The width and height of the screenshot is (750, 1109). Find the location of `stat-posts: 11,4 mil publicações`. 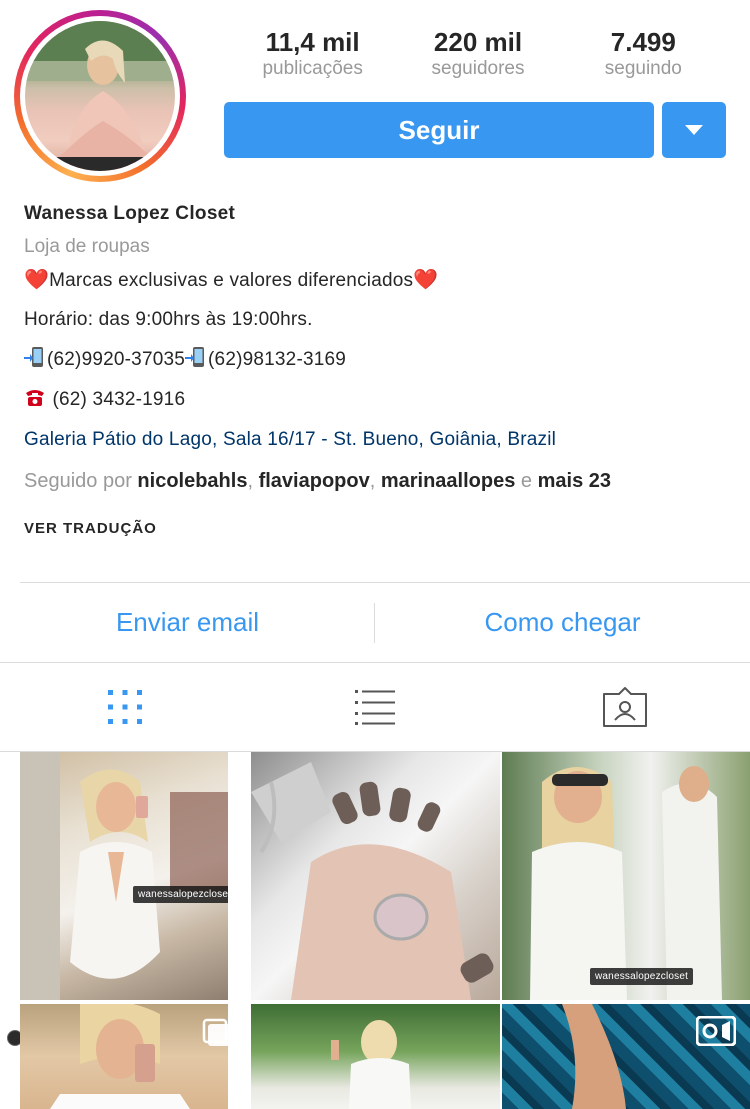

stat-posts: 11,4 mil publicações is located at coordinates (312, 54).